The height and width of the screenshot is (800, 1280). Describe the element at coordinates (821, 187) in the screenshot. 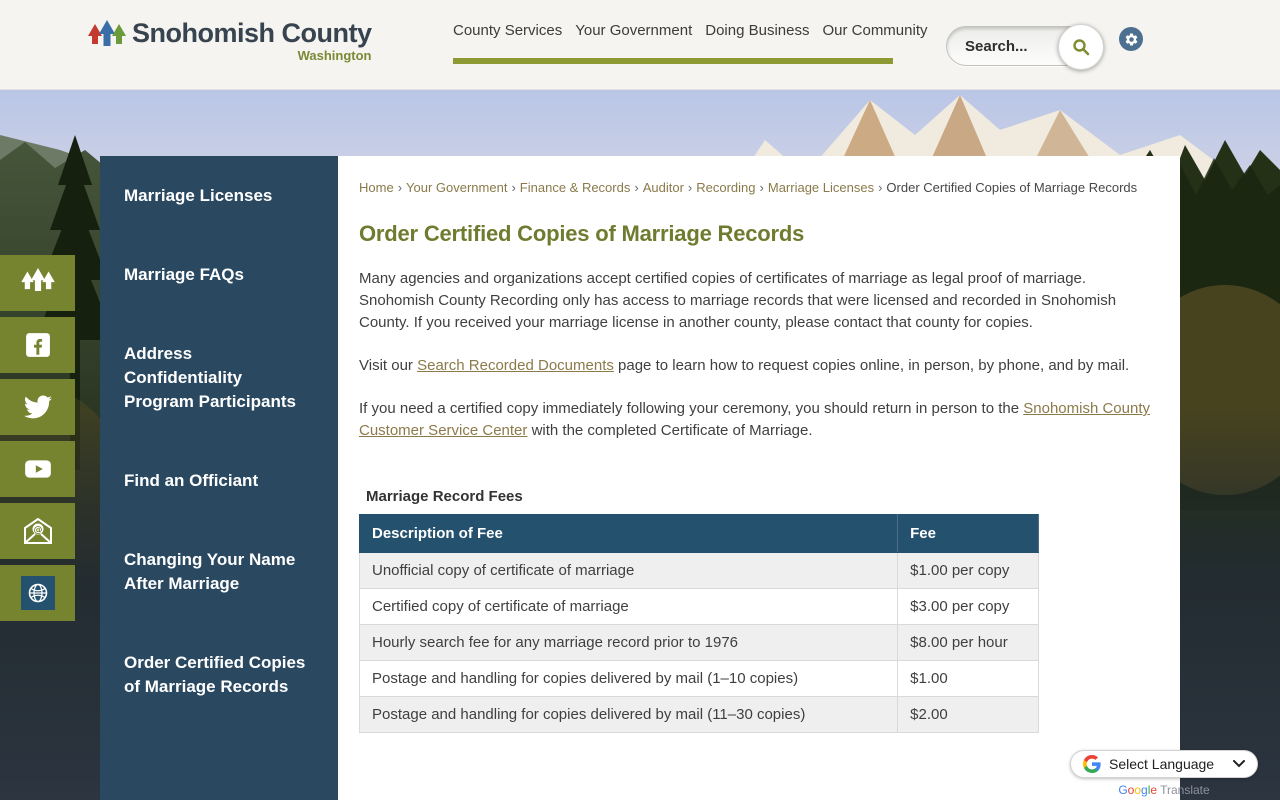

I see `breadcrumb-marriage-licenses: Marriage Licenses` at that location.